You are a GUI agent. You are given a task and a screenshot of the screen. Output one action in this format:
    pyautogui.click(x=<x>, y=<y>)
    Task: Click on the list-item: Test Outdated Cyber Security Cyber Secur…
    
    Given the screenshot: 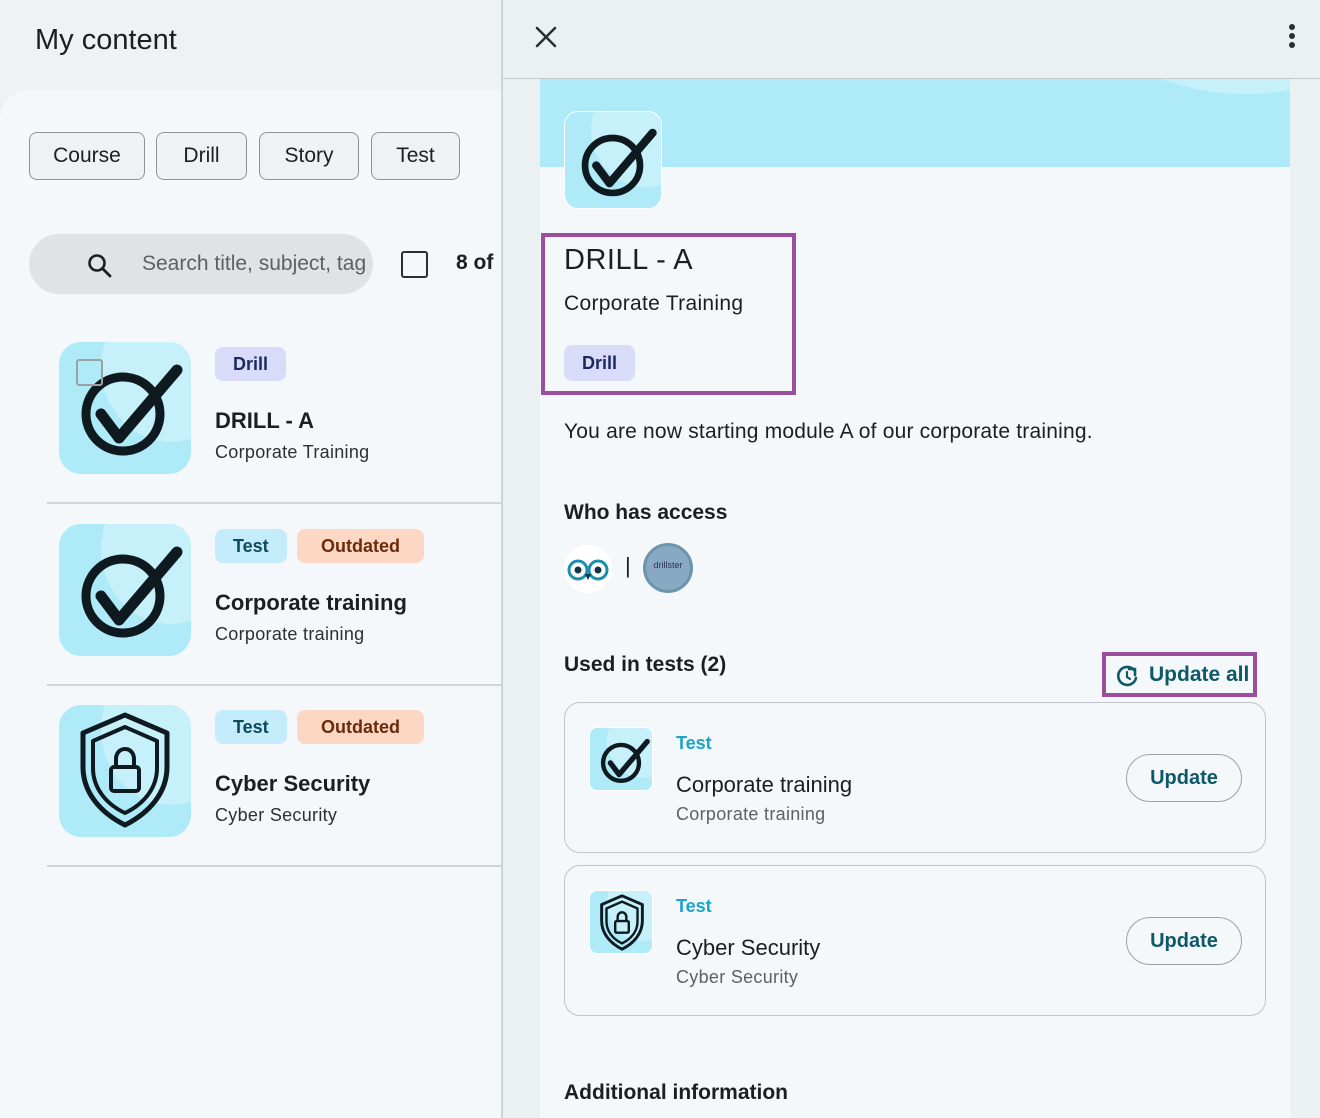 What is the action you would take?
    pyautogui.click(x=274, y=776)
    